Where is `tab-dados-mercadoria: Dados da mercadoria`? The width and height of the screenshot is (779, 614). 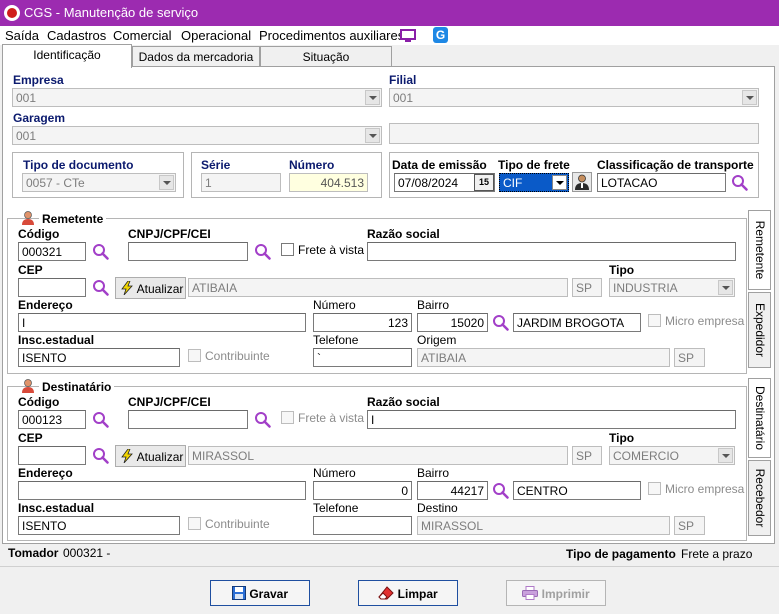
tab-dados-mercadoria: Dados da mercadoria is located at coordinates (196, 56).